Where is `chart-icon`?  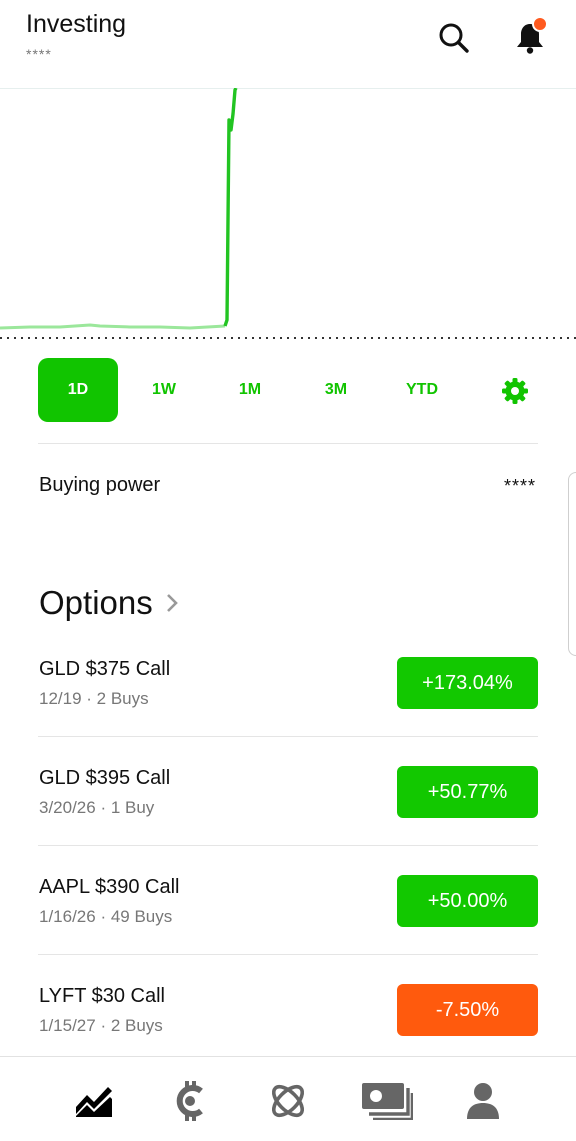 chart-icon is located at coordinates (94, 1101).